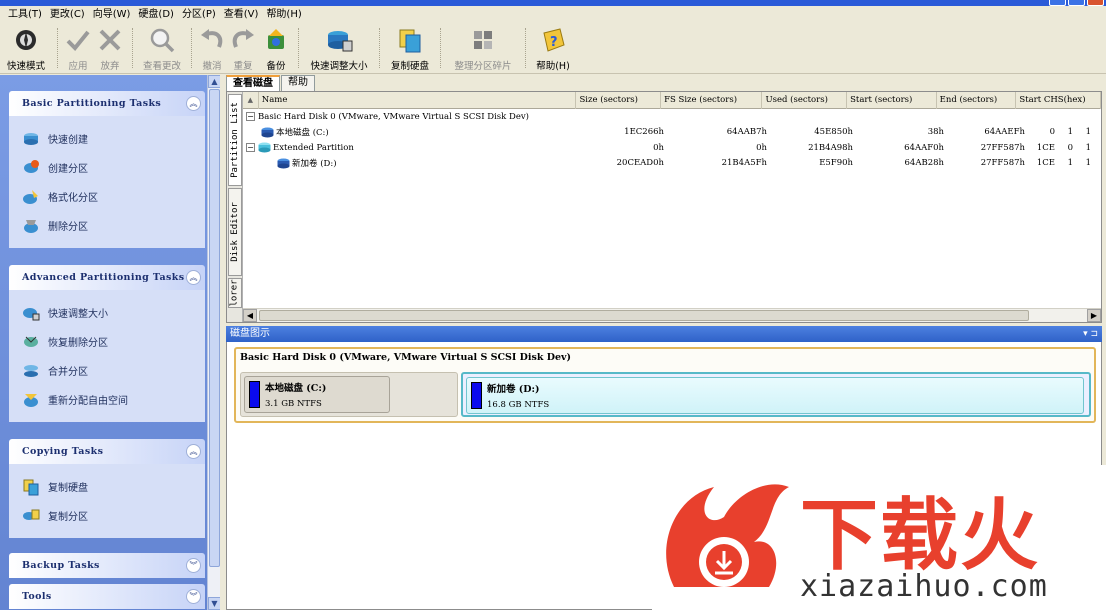 The height and width of the screenshot is (610, 1106). What do you see at coordinates (113, 312) in the screenshot?
I see `task-quick-resize: 快速调整大小` at bounding box center [113, 312].